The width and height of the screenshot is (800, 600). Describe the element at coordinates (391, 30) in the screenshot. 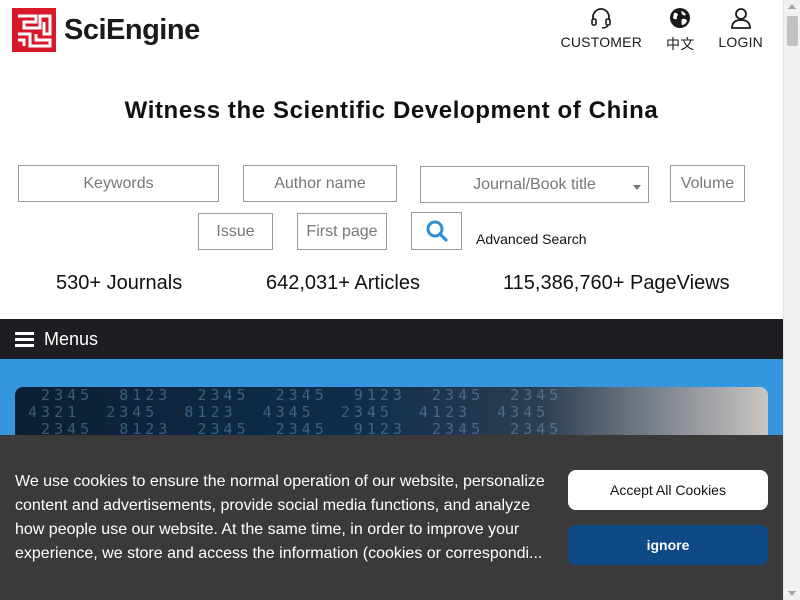

I see `site-header: SciEngine CUSTOMER 中文 LOGIN` at that location.